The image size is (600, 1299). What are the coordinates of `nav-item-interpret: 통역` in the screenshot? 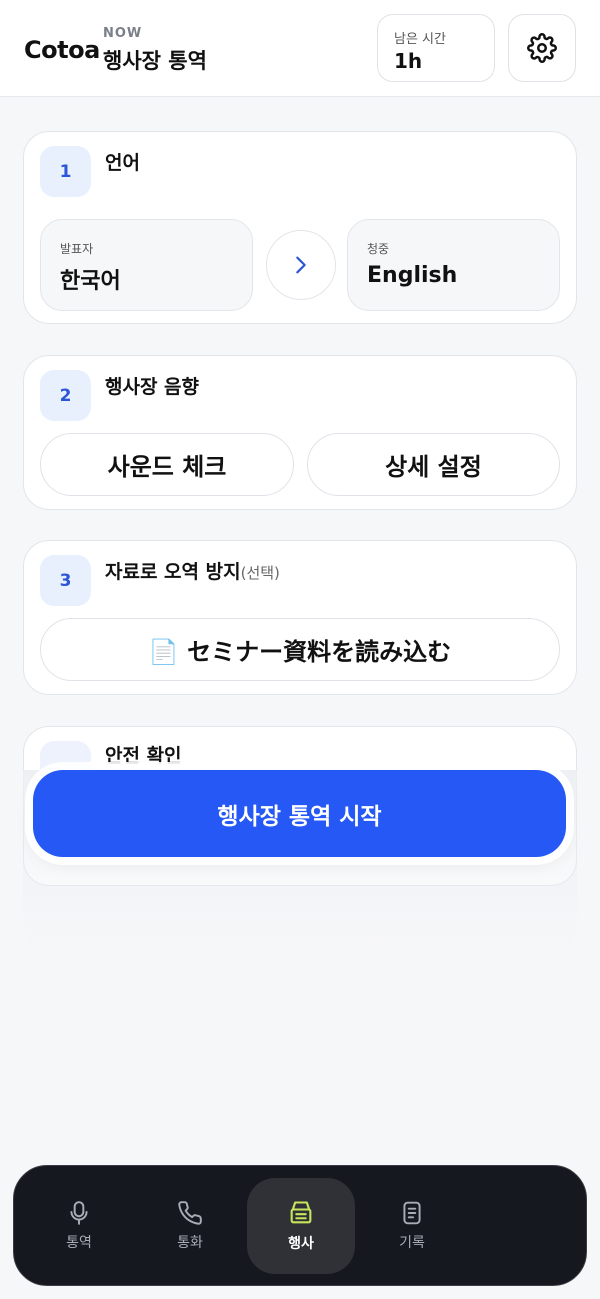 It's located at (79, 1226).